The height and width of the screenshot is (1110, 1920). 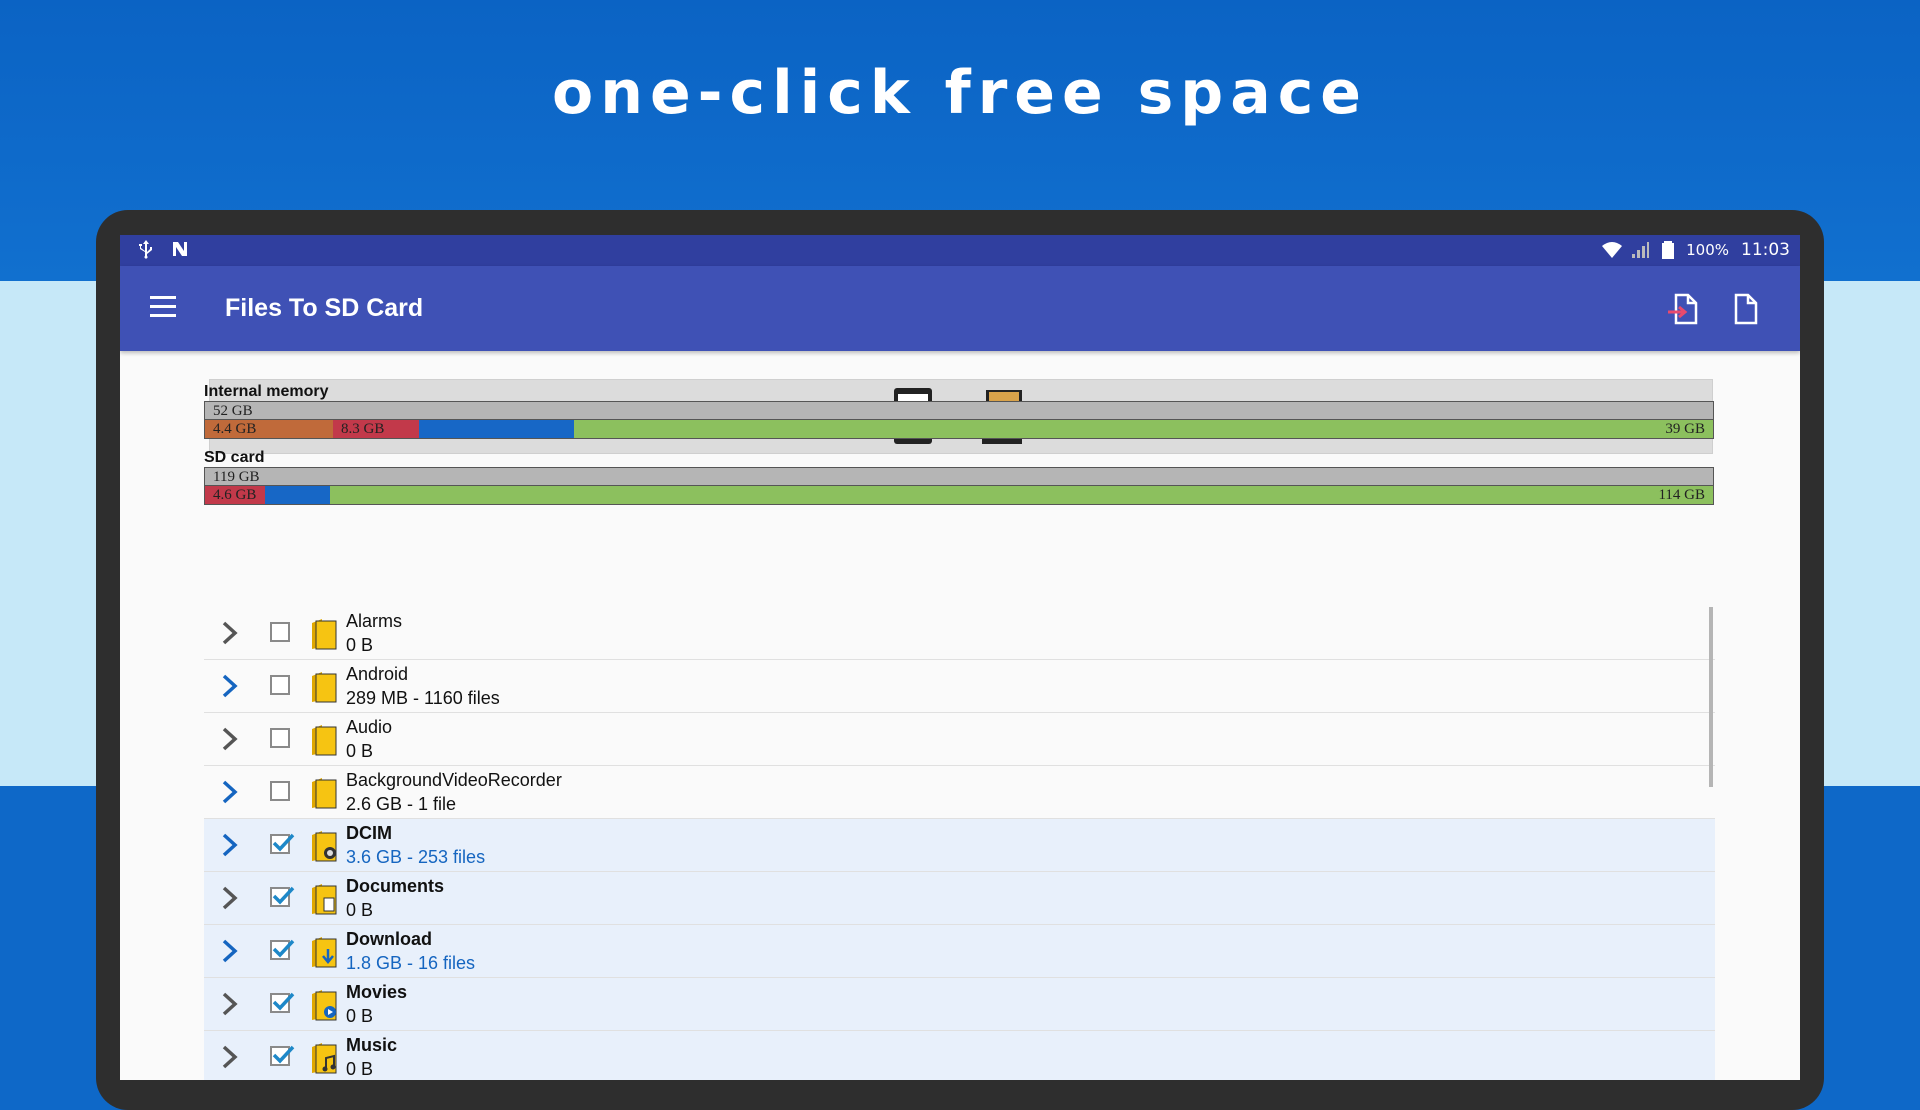 What do you see at coordinates (959, 686) in the screenshot?
I see `folder-row: Android 289 MB - 1160 files` at bounding box center [959, 686].